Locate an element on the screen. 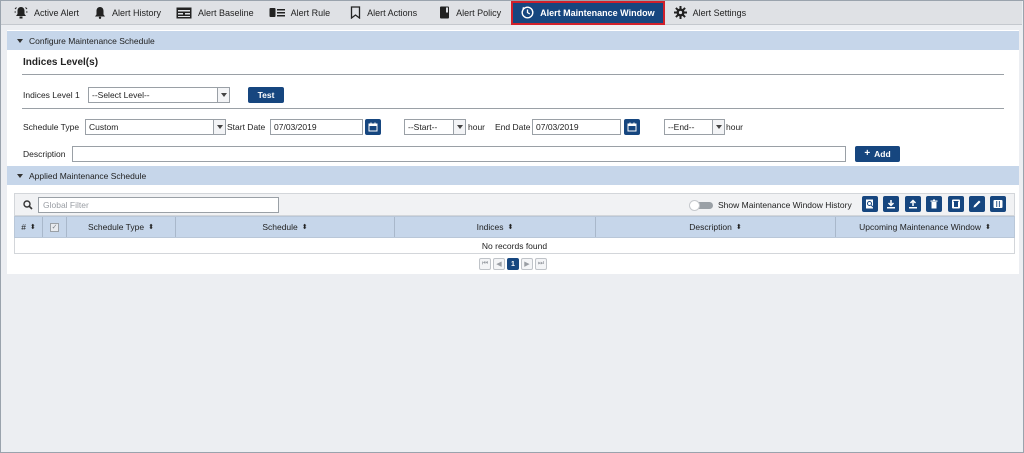 Image resolution: width=1024 pixels, height=453 pixels. configure-section-header: Configure Maintenance Schedule is located at coordinates (513, 40).